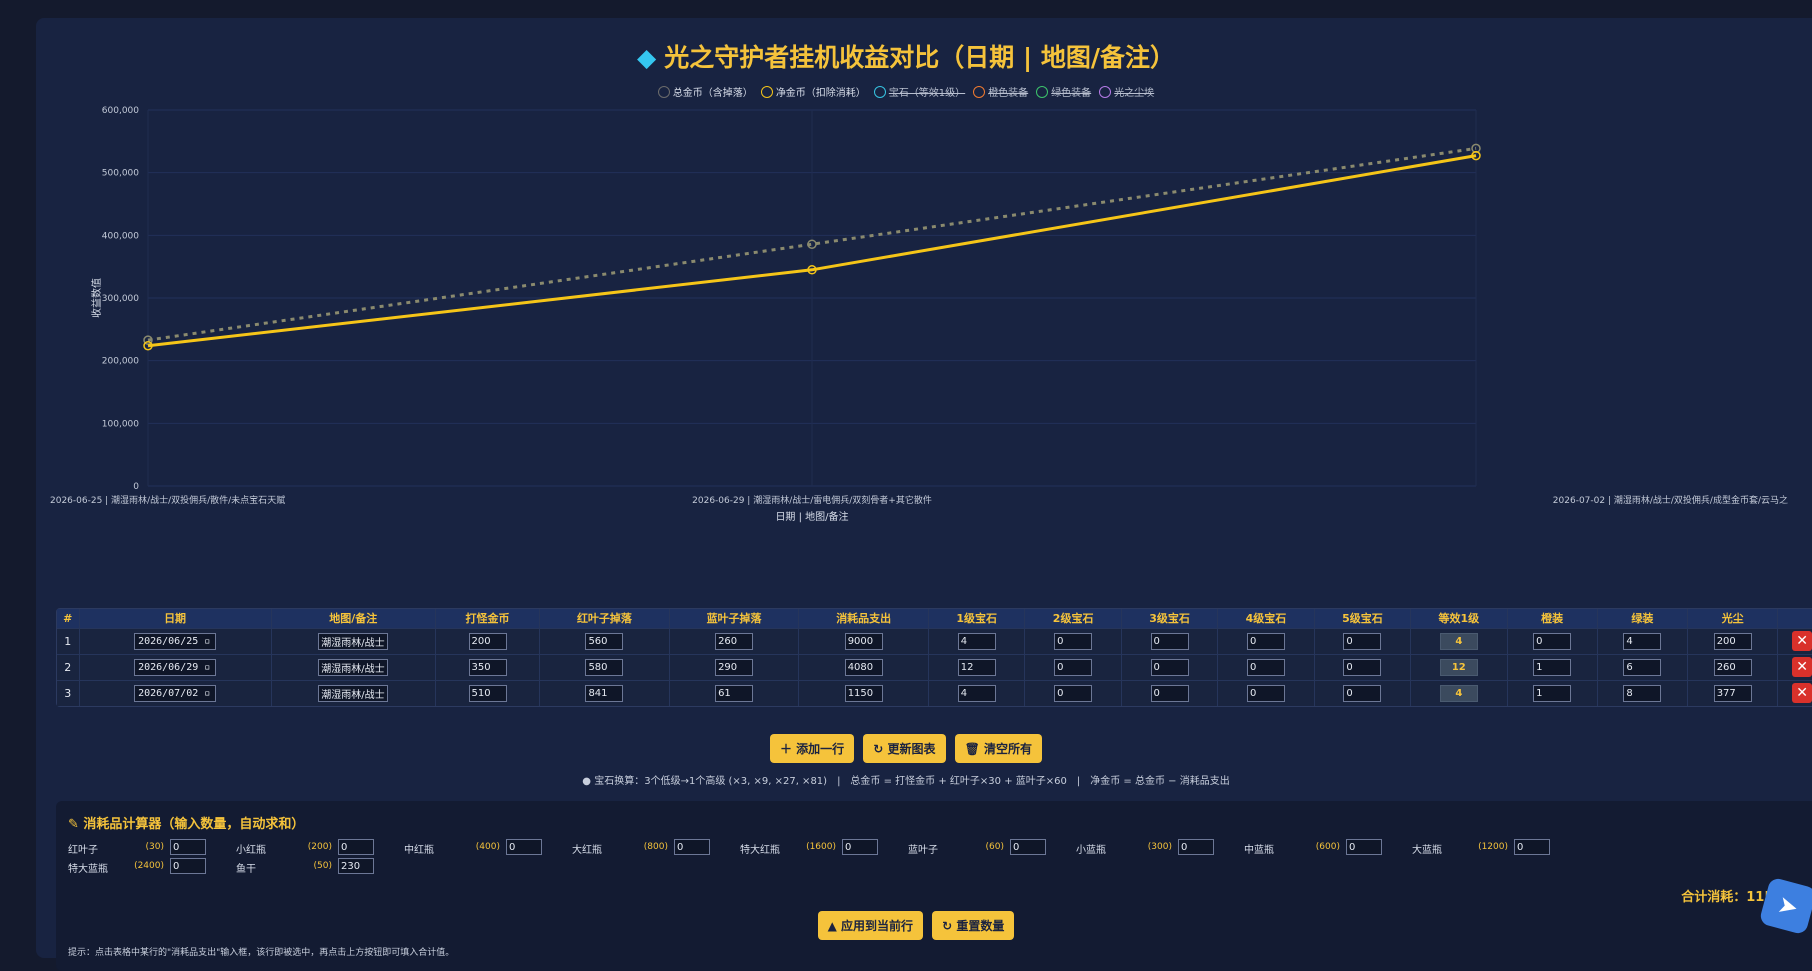 Image resolution: width=1812 pixels, height=971 pixels. I want to click on legend-item: 净金币（扣除消耗）, so click(813, 91).